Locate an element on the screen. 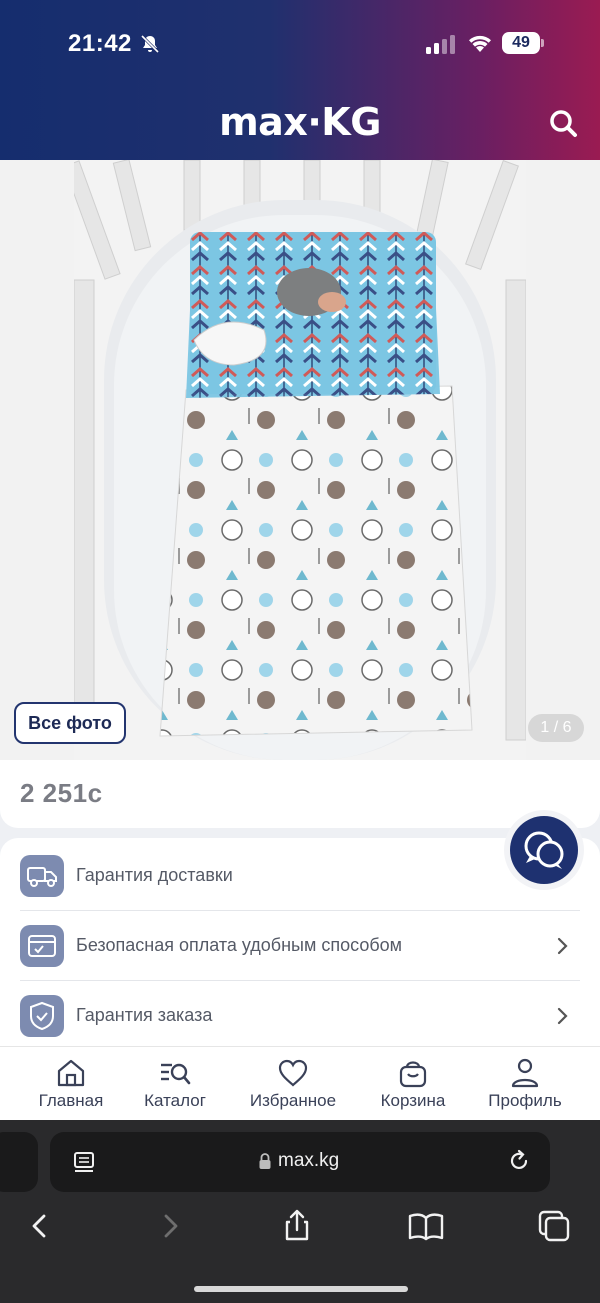 The image size is (600, 1303). url-text: max.kg is located at coordinates (309, 1160).